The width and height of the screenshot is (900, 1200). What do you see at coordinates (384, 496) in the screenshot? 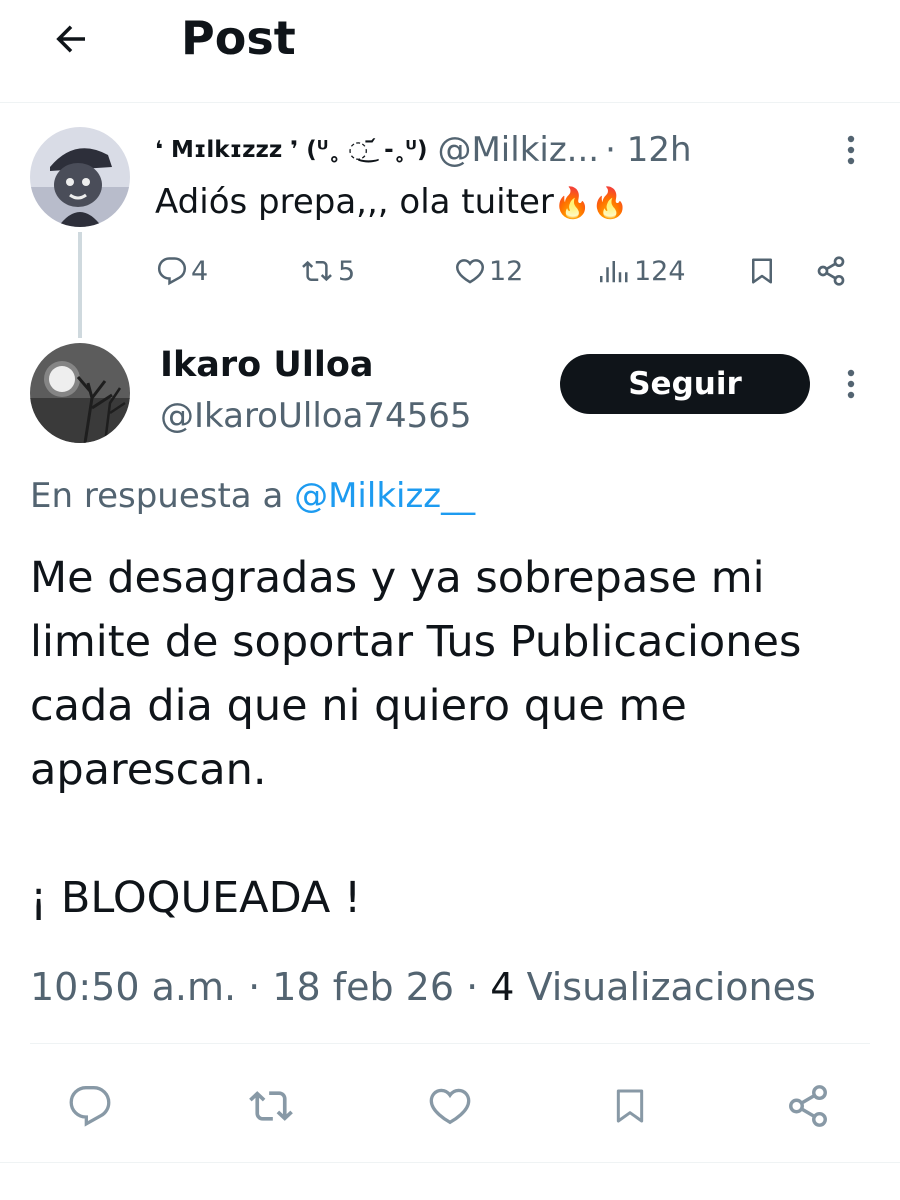
I see `reply-to-link: @Milkizz__` at bounding box center [384, 496].